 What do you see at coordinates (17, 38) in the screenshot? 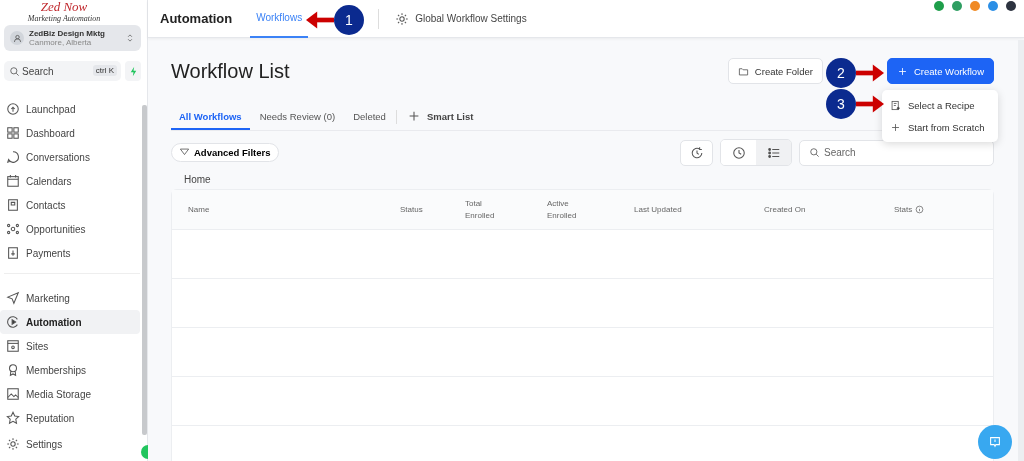
I see `avatar-icon` at bounding box center [17, 38].